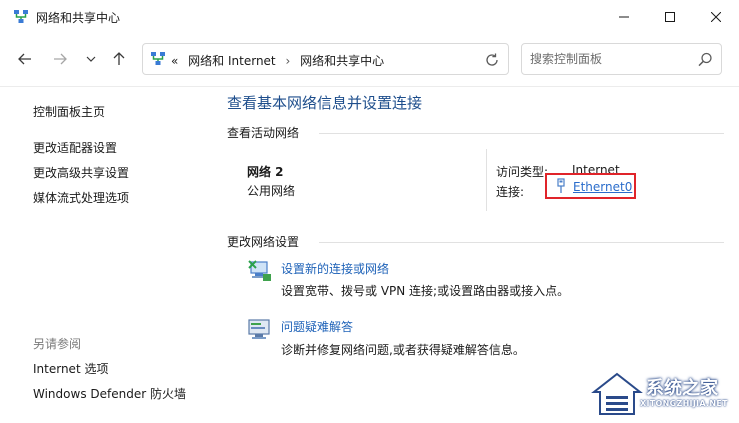 This screenshot has height=423, width=739. What do you see at coordinates (610, 59) in the screenshot?
I see `search-input` at bounding box center [610, 59].